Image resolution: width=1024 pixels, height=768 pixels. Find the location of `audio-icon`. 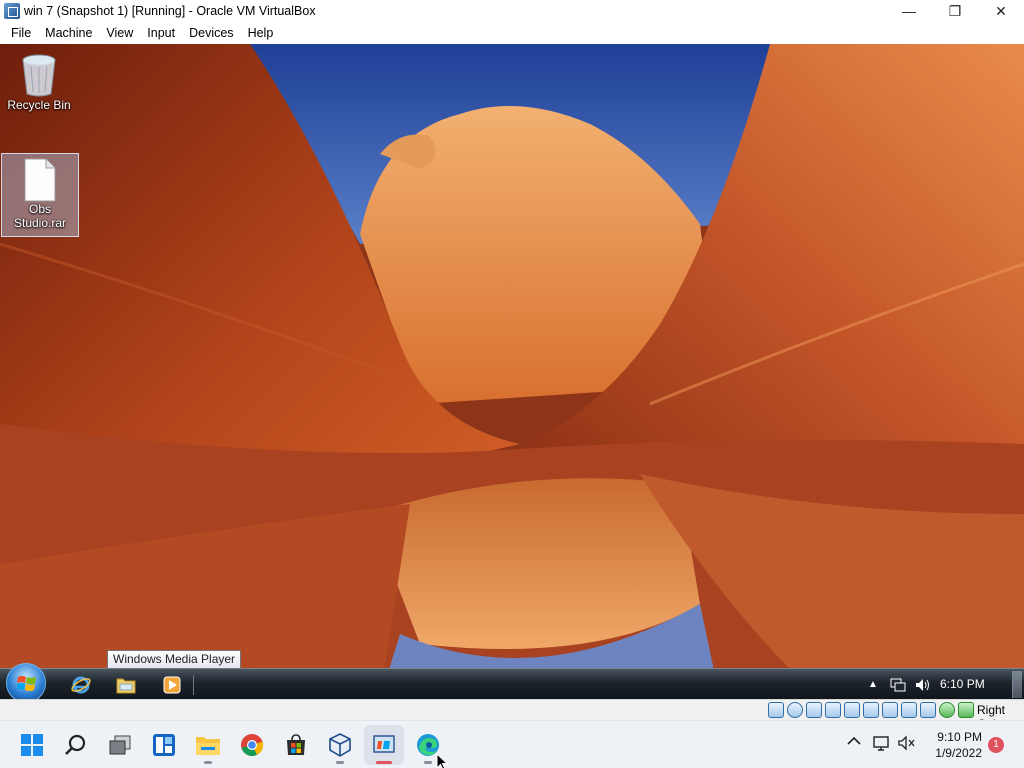

audio-icon is located at coordinates (814, 710).